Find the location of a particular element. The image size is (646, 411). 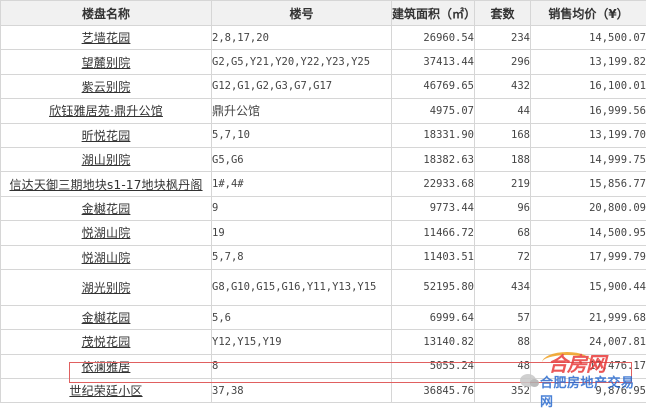

table-header-row: 楼盘名称 楼号 建筑面积（㎡） 套数 销售均价（¥） is located at coordinates (323, 13).